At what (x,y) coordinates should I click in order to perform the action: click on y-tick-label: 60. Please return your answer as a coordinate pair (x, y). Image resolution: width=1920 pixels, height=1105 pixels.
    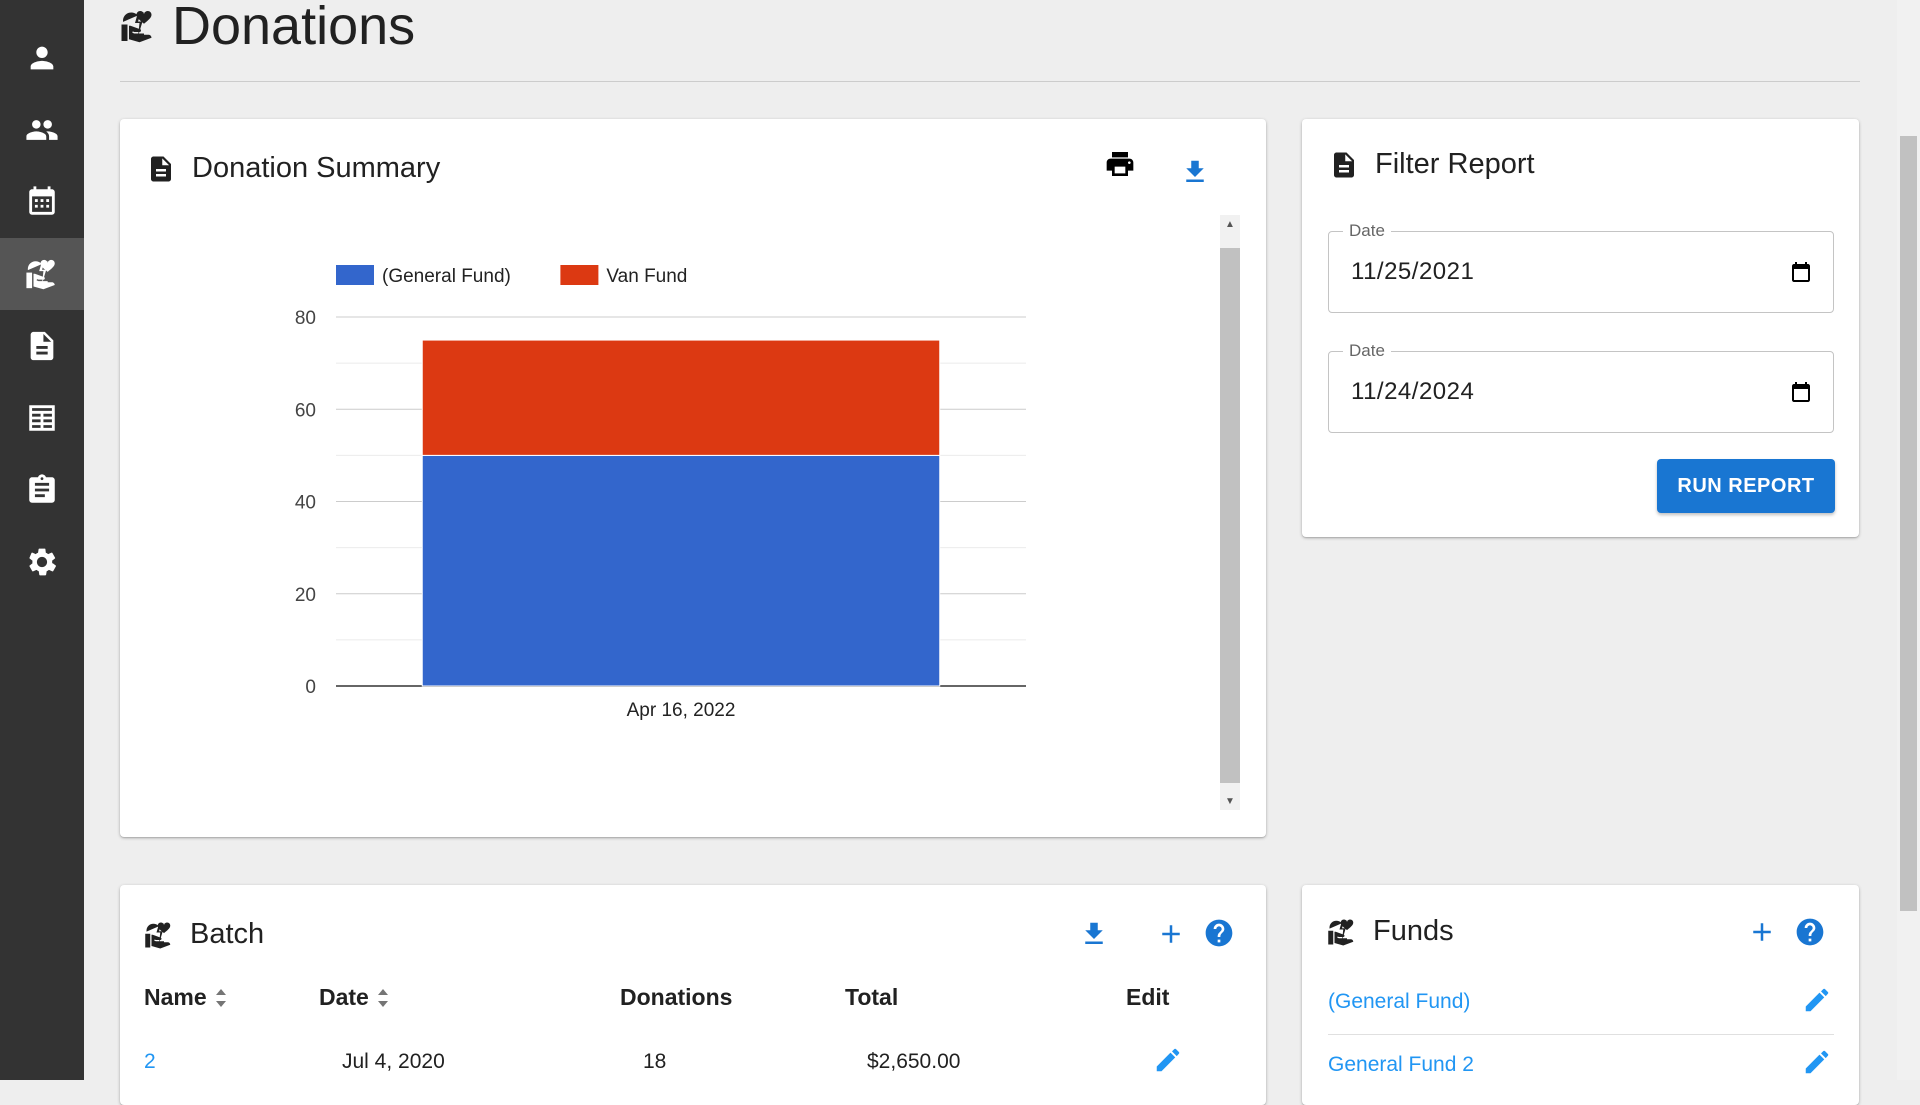
    Looking at the image, I should click on (305, 410).